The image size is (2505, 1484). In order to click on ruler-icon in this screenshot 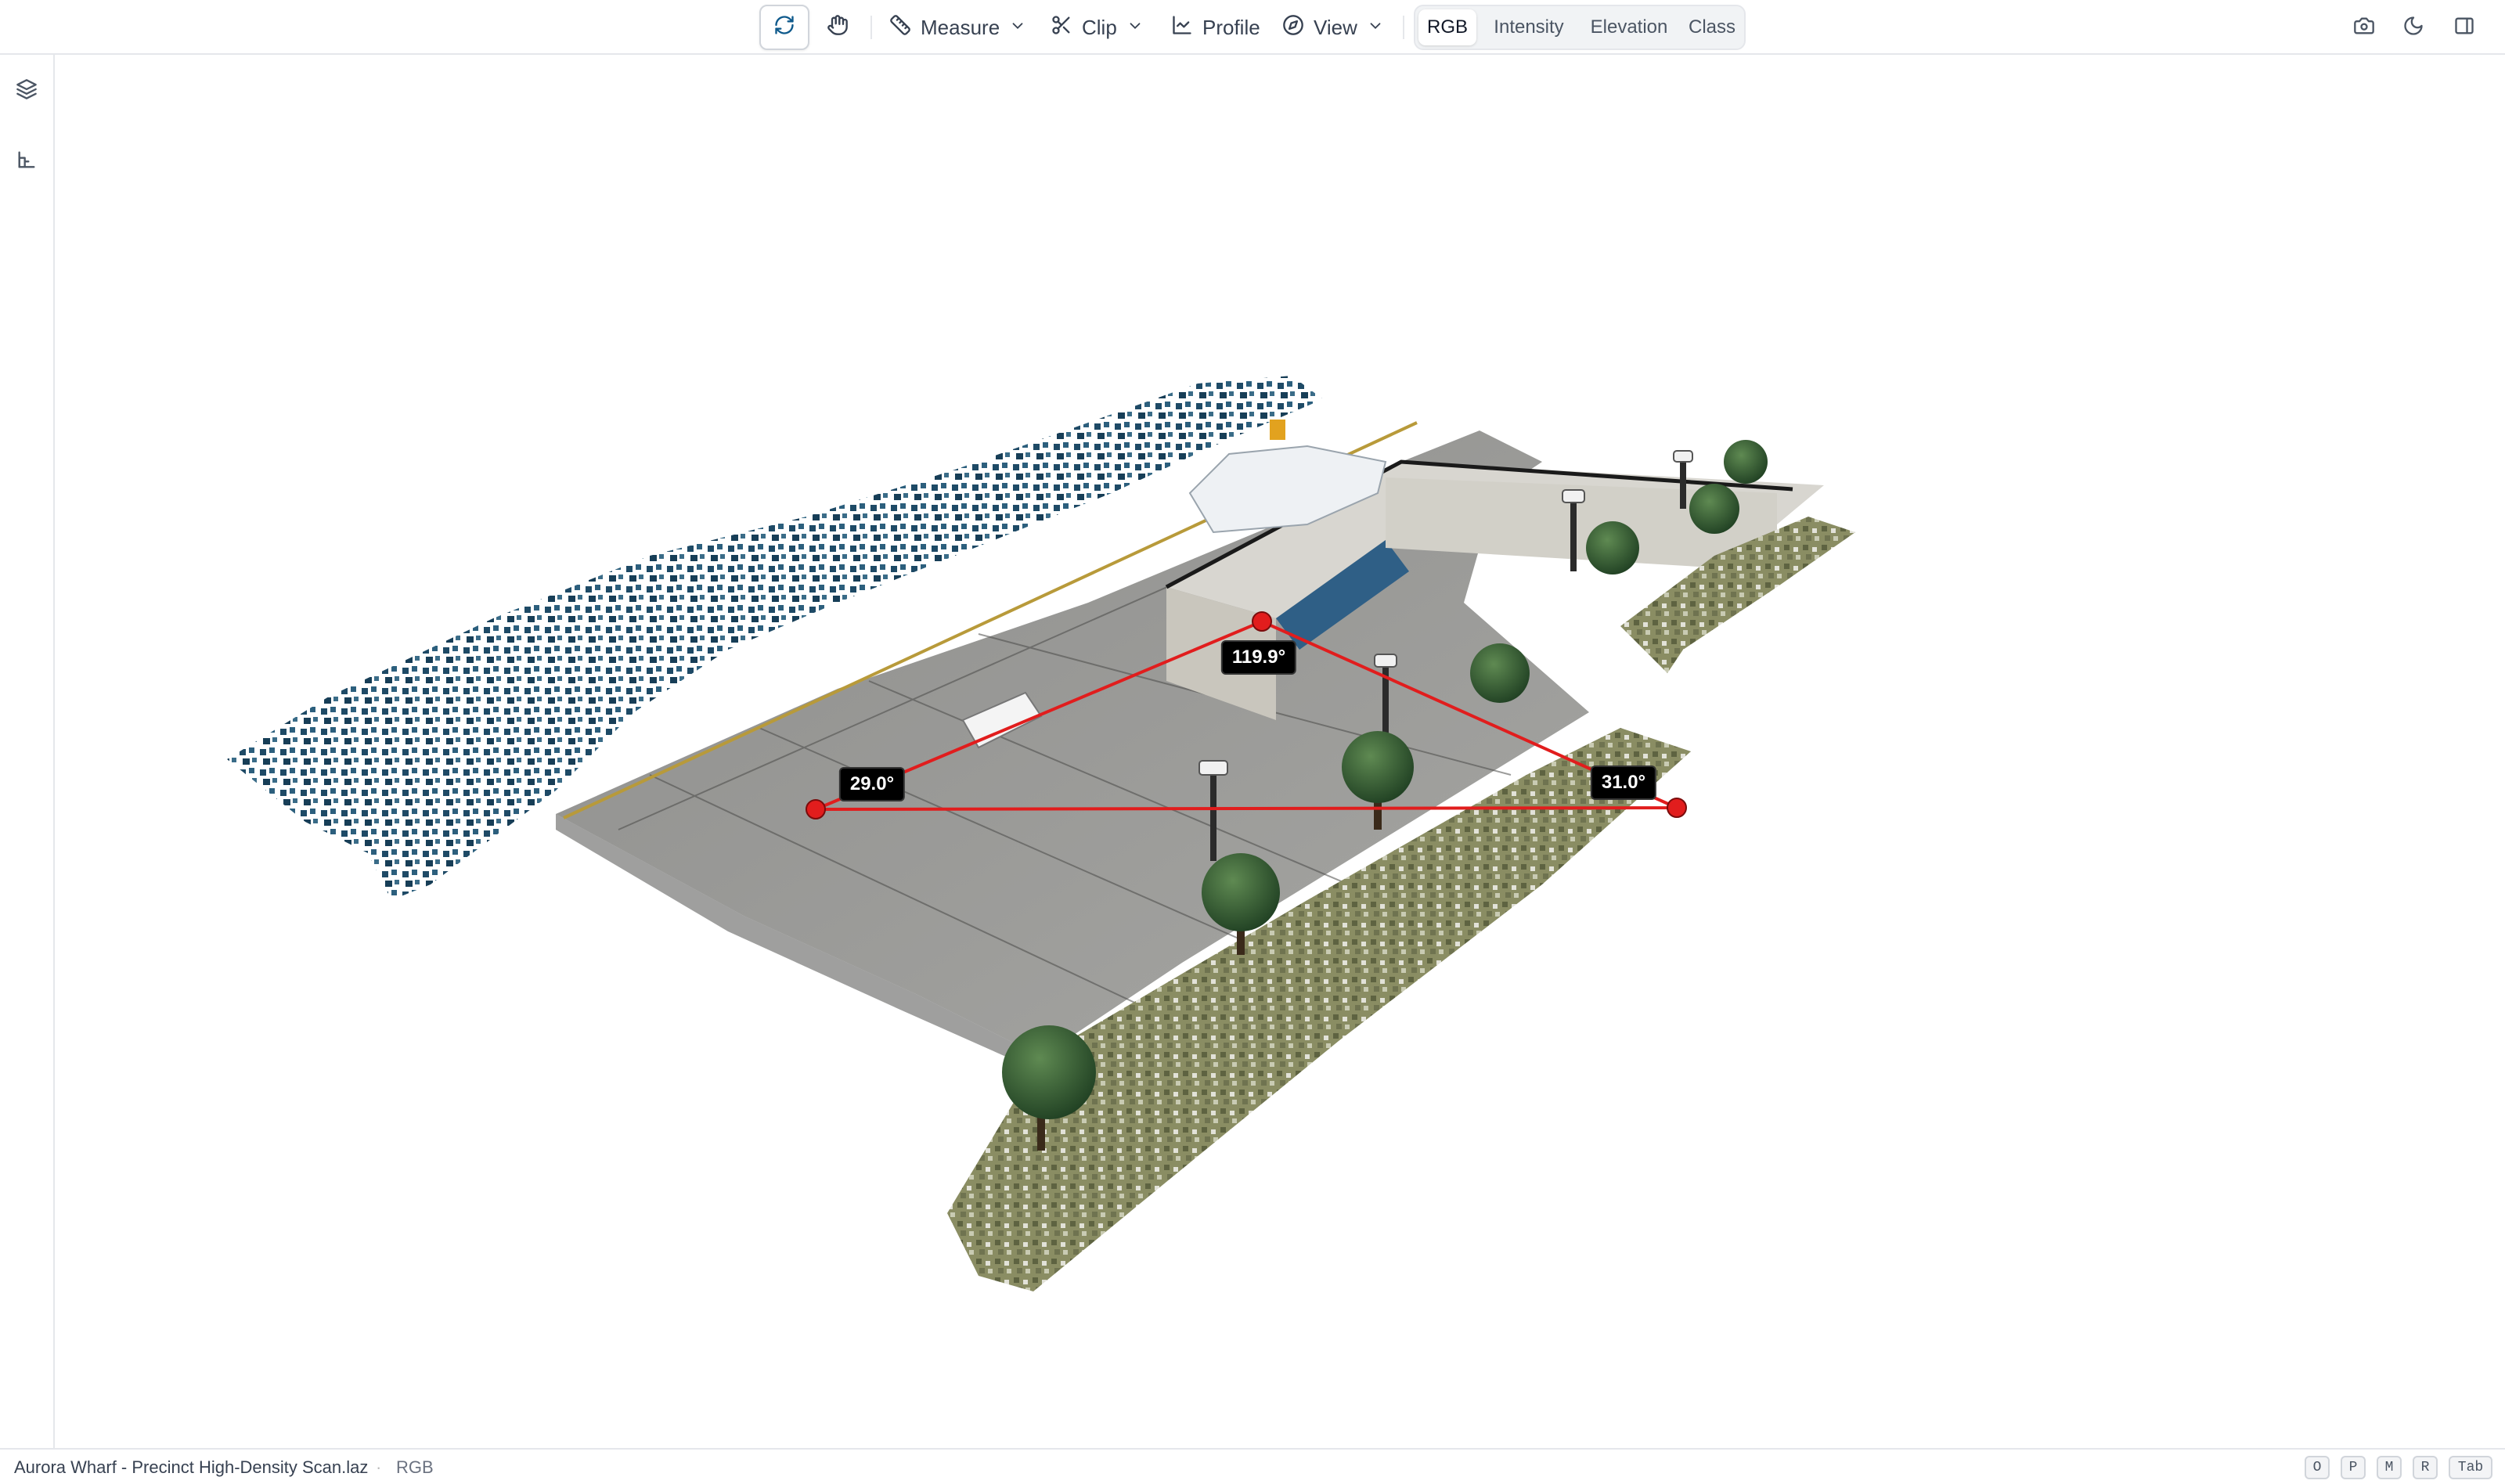, I will do `click(900, 28)`.